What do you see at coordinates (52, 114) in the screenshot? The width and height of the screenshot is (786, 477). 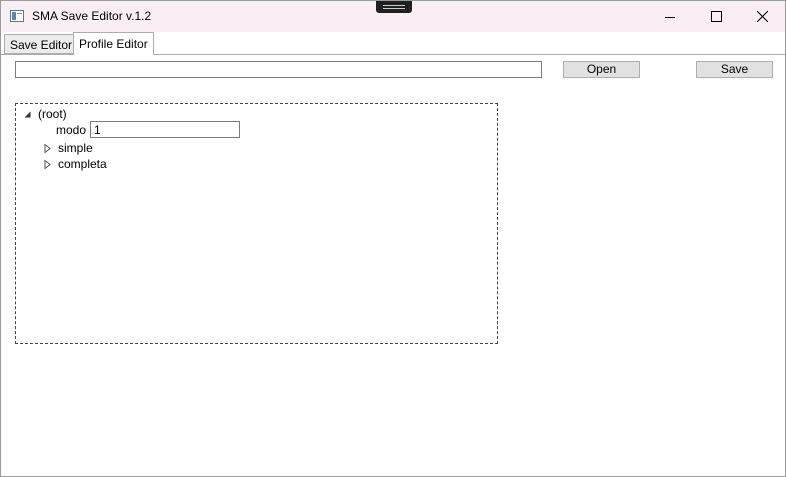 I see `tree-node-label: (root)` at bounding box center [52, 114].